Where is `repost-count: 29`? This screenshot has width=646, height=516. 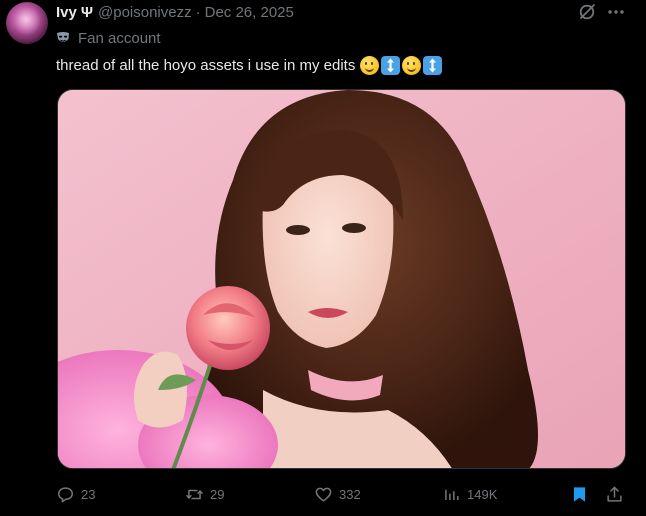 repost-count: 29 is located at coordinates (217, 494).